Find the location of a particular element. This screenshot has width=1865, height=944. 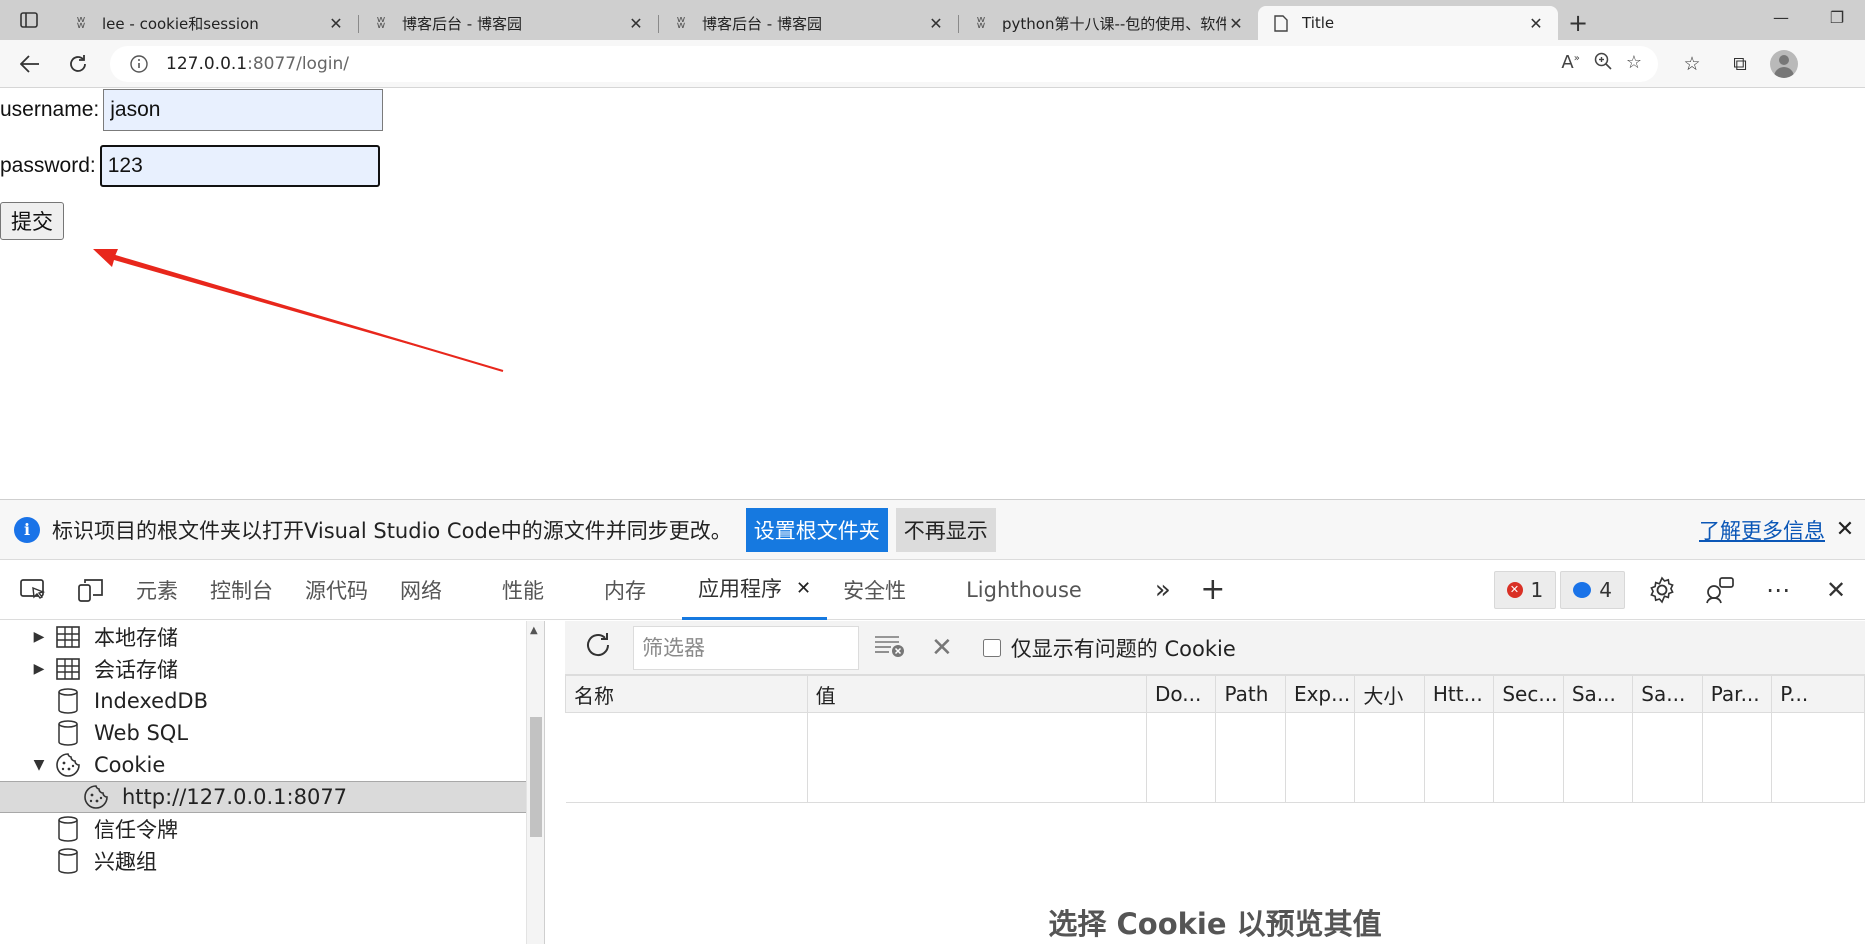

site-info-icon is located at coordinates (139, 64).